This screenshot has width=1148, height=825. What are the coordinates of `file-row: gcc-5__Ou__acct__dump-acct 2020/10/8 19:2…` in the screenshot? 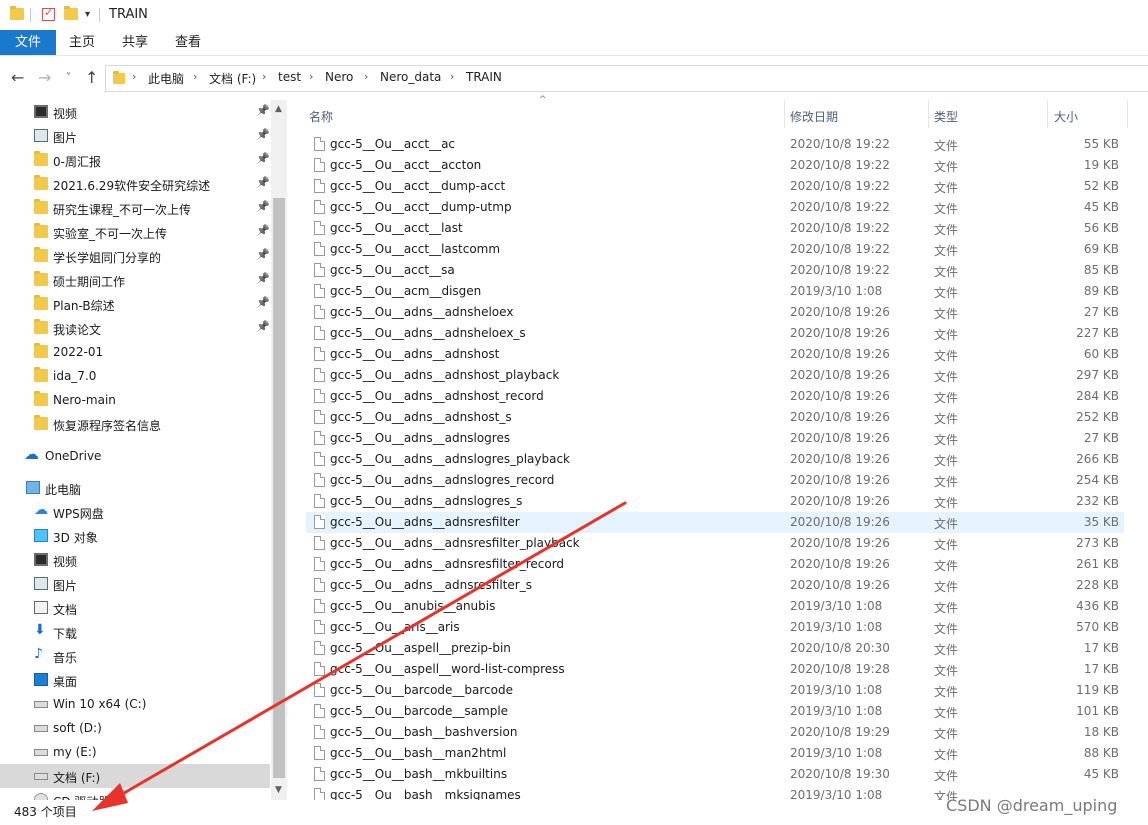 It's located at (715, 186).